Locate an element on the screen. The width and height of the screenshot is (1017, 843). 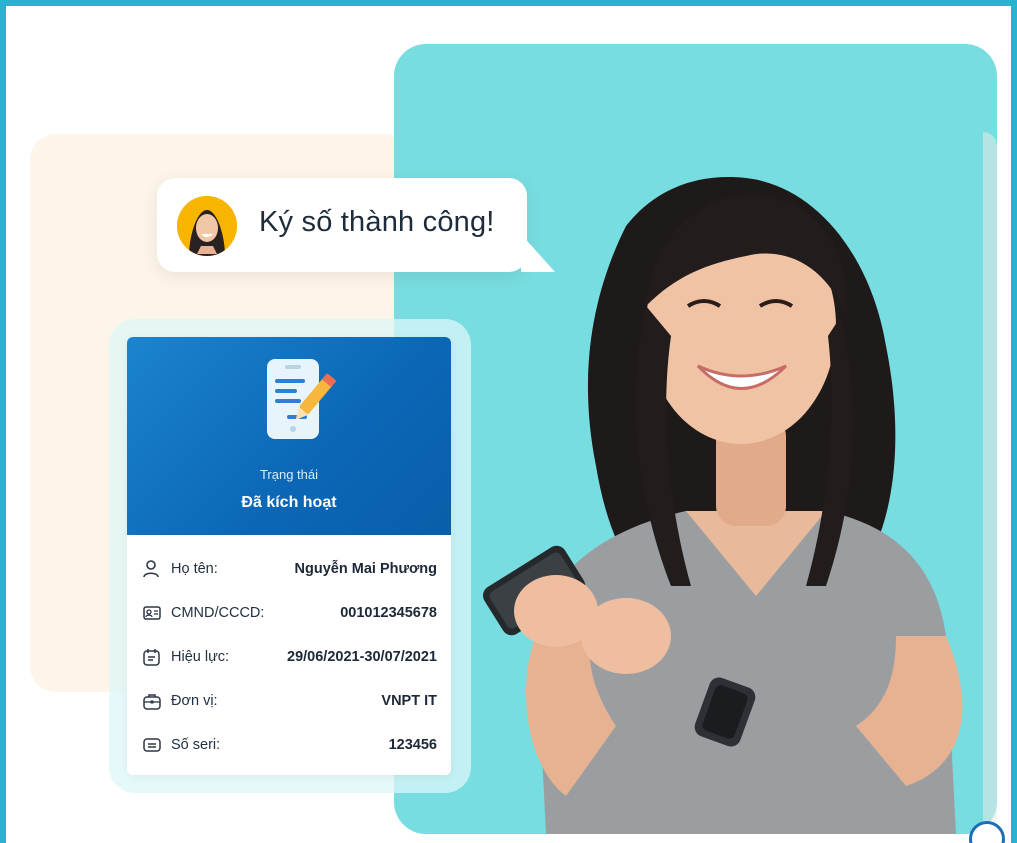
status-value: Đã kích hoạt is located at coordinates (289, 502).